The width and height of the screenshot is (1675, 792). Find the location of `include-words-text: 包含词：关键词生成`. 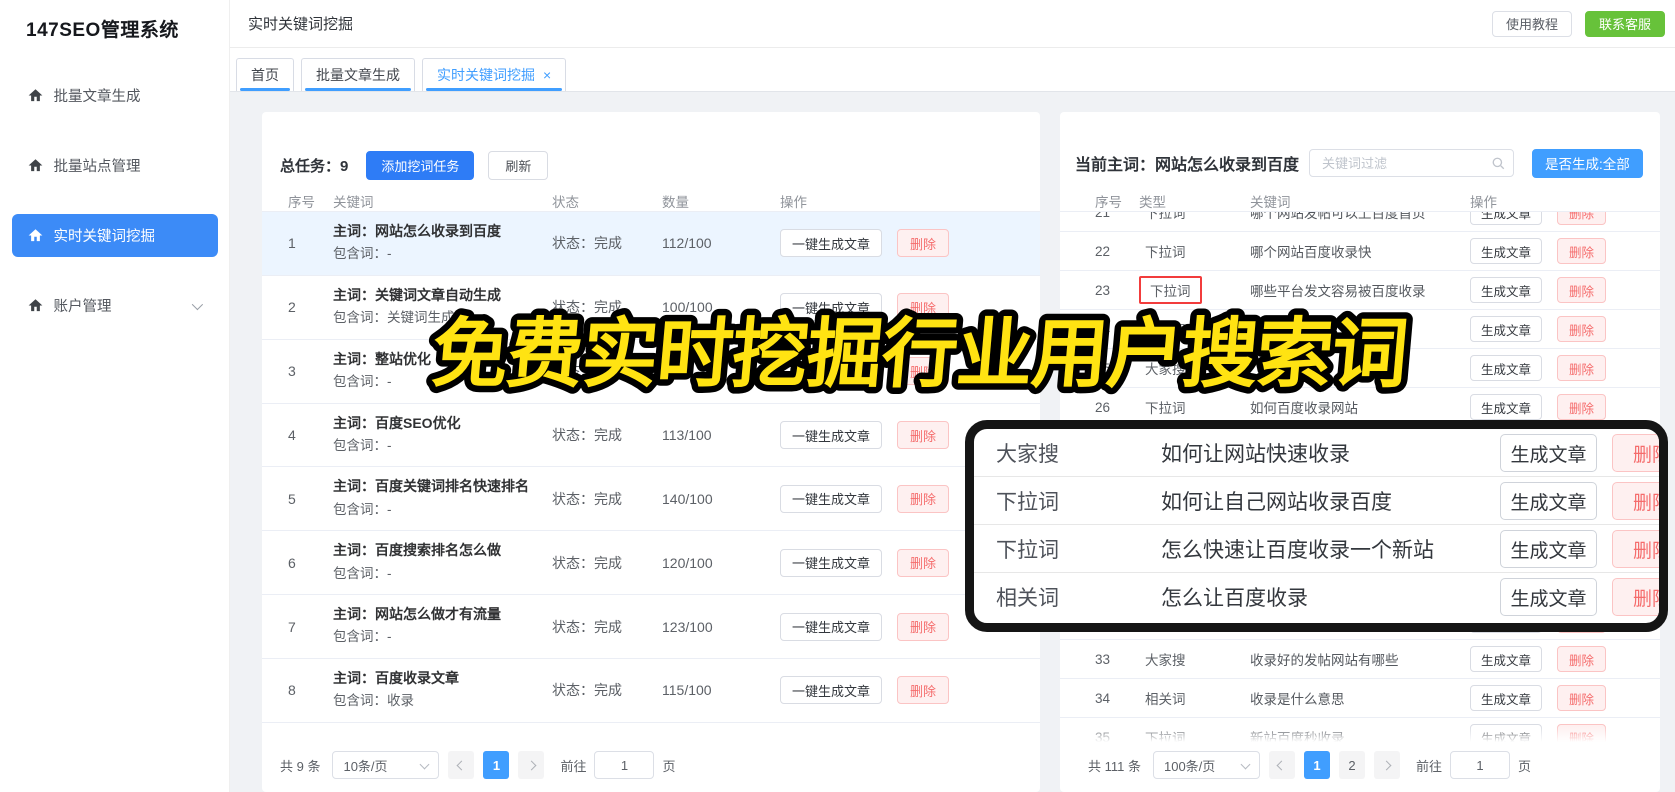

include-words-text: 包含词：关键词生成 is located at coordinates (394, 318).